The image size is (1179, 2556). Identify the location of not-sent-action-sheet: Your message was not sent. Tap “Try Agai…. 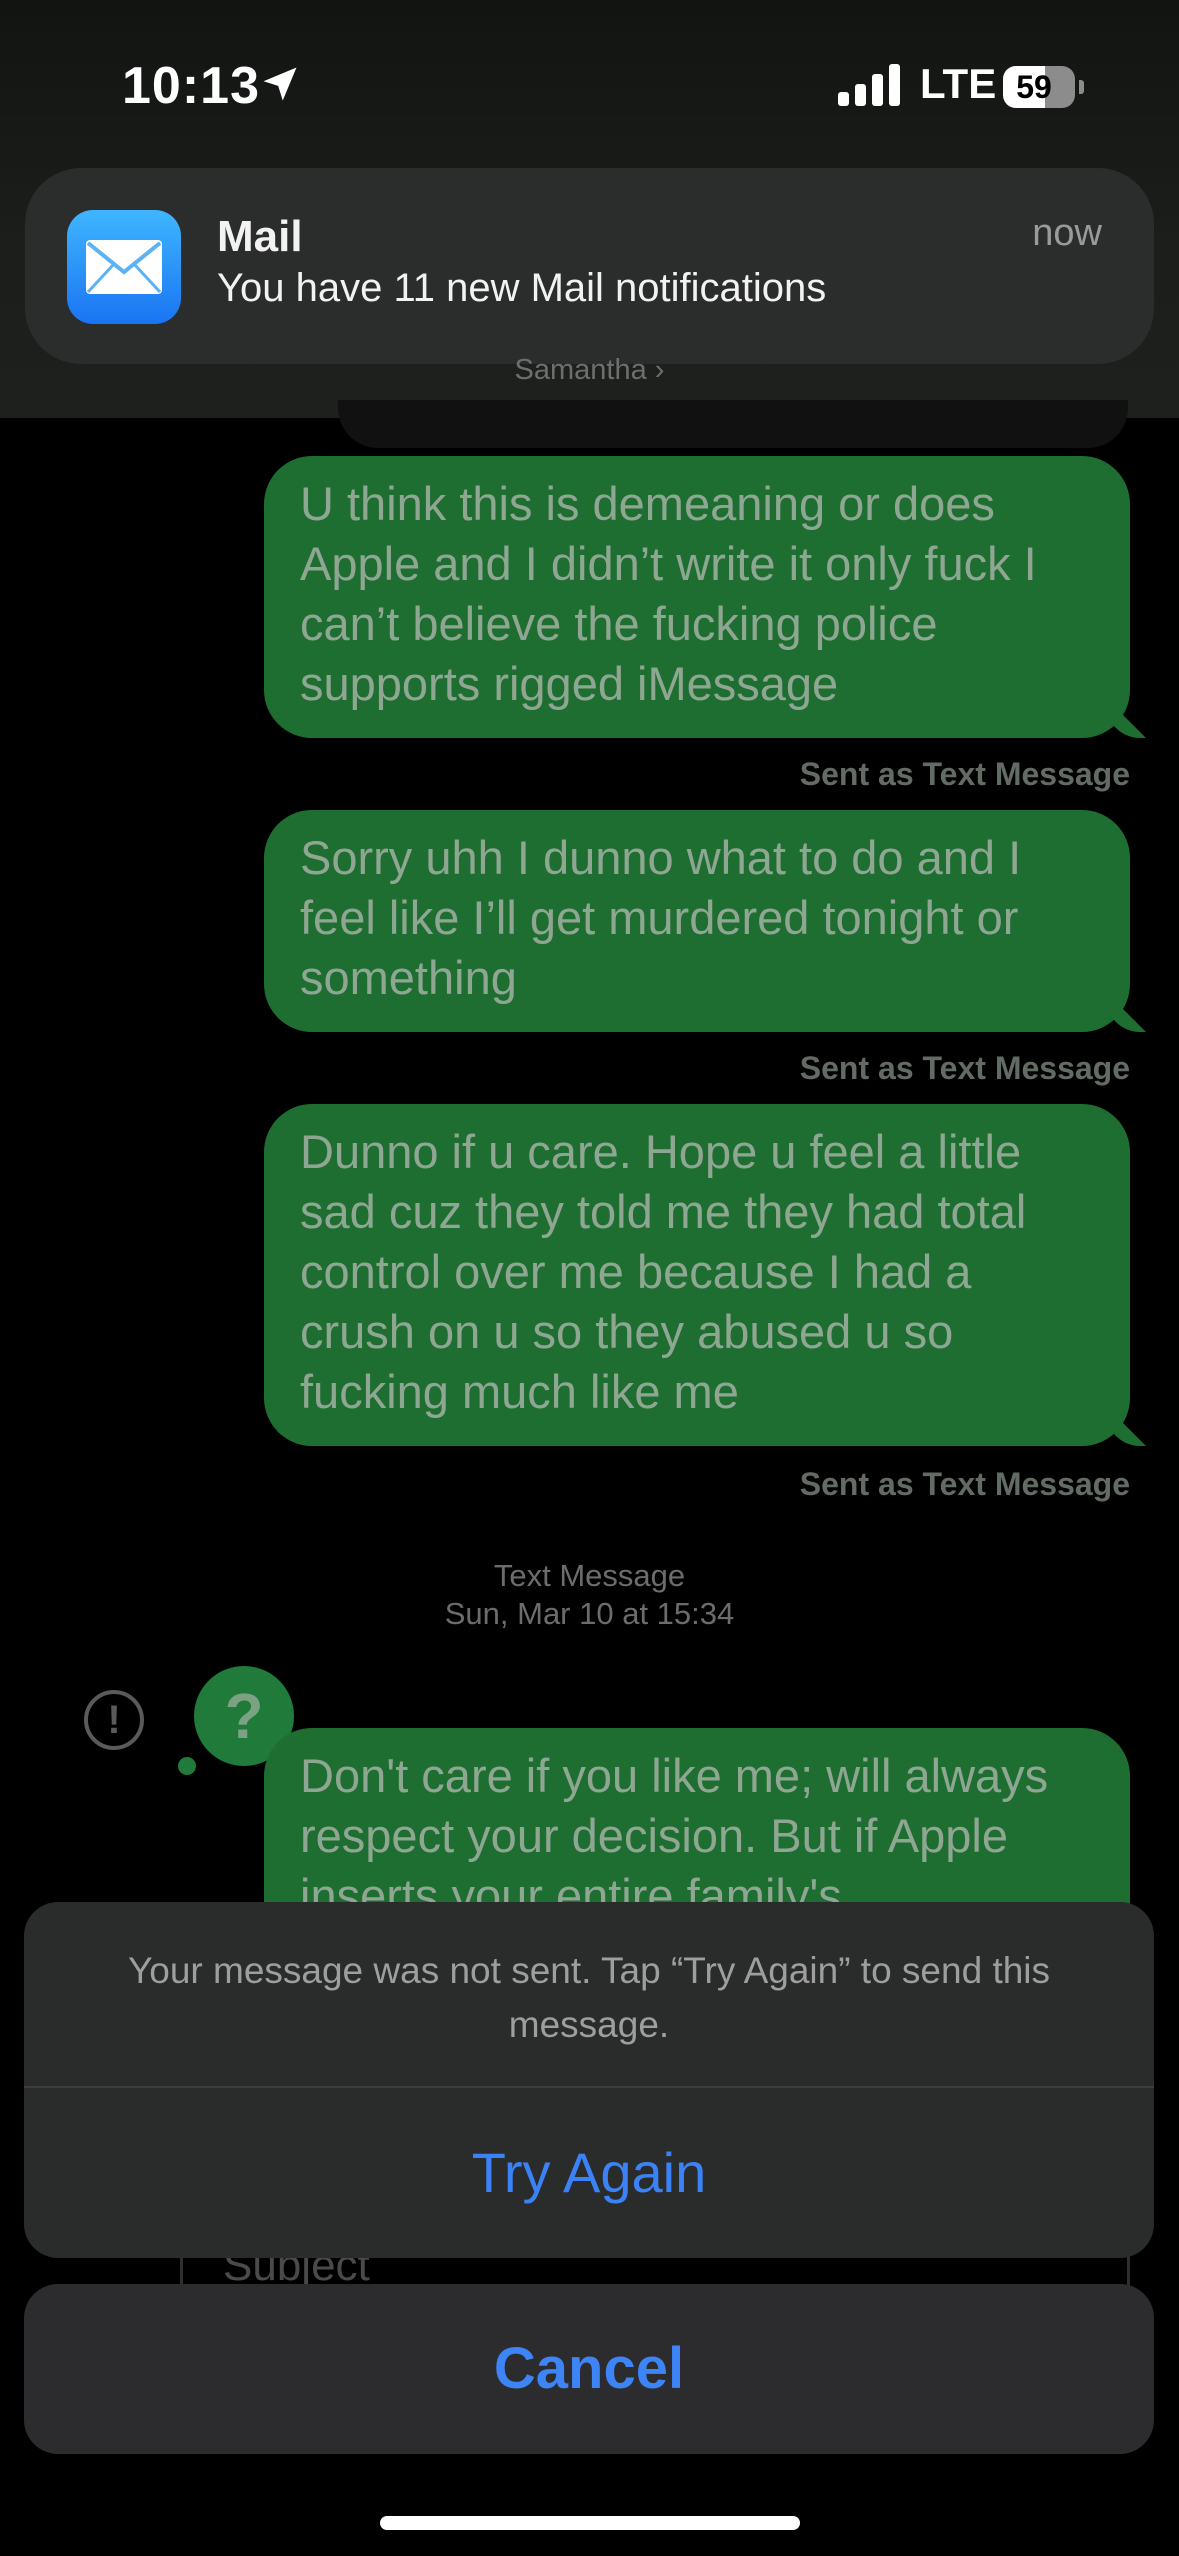
(589, 2080).